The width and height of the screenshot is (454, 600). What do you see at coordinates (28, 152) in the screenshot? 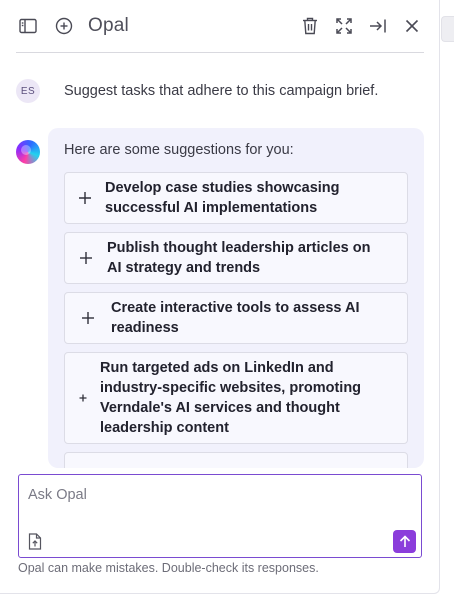
I see `opal-logo-icon` at bounding box center [28, 152].